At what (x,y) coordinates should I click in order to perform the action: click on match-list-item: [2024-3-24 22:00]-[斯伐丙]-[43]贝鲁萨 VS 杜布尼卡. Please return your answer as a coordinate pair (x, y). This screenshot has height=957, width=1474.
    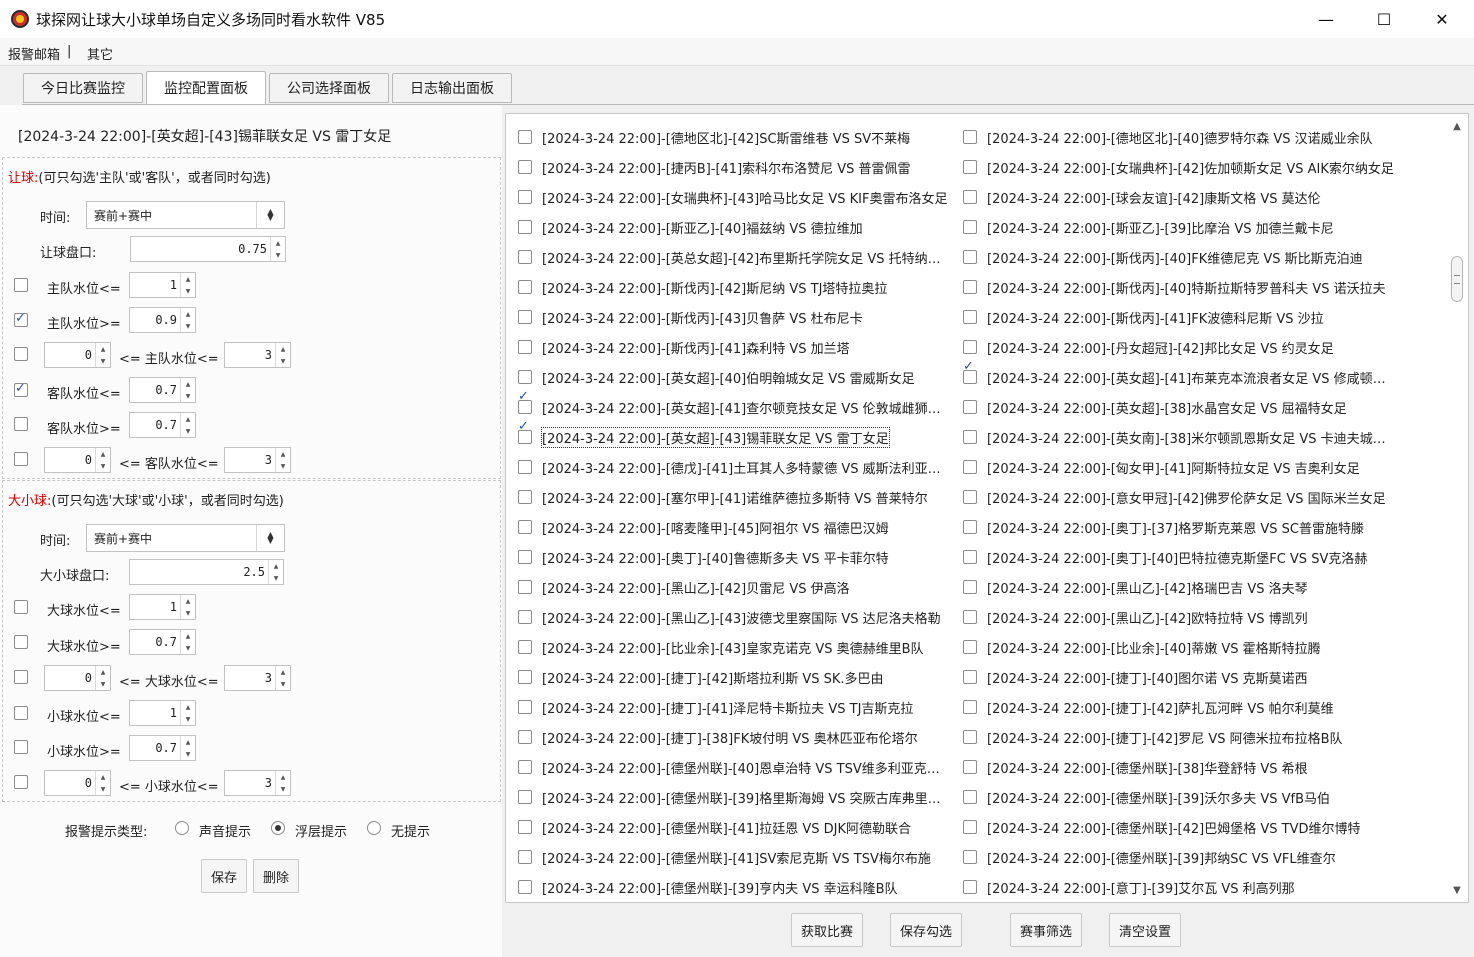
    Looking at the image, I should click on (734, 317).